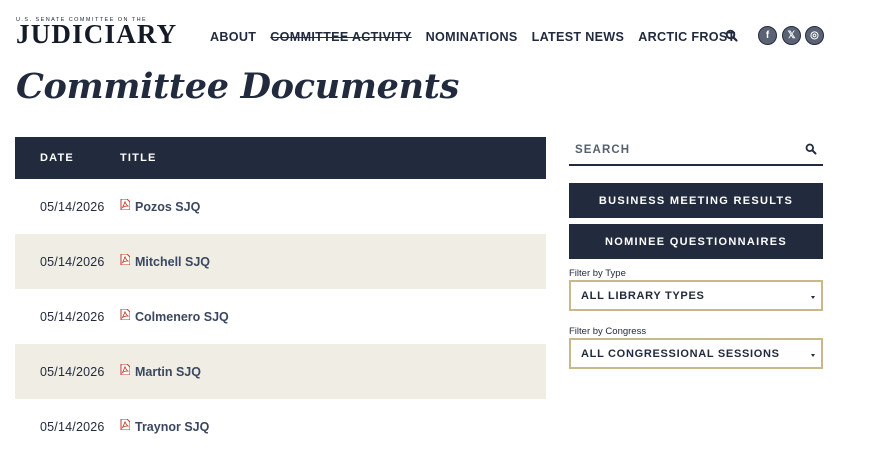 Image resolution: width=869 pixels, height=452 pixels. I want to click on sidebar-search, so click(696, 151).